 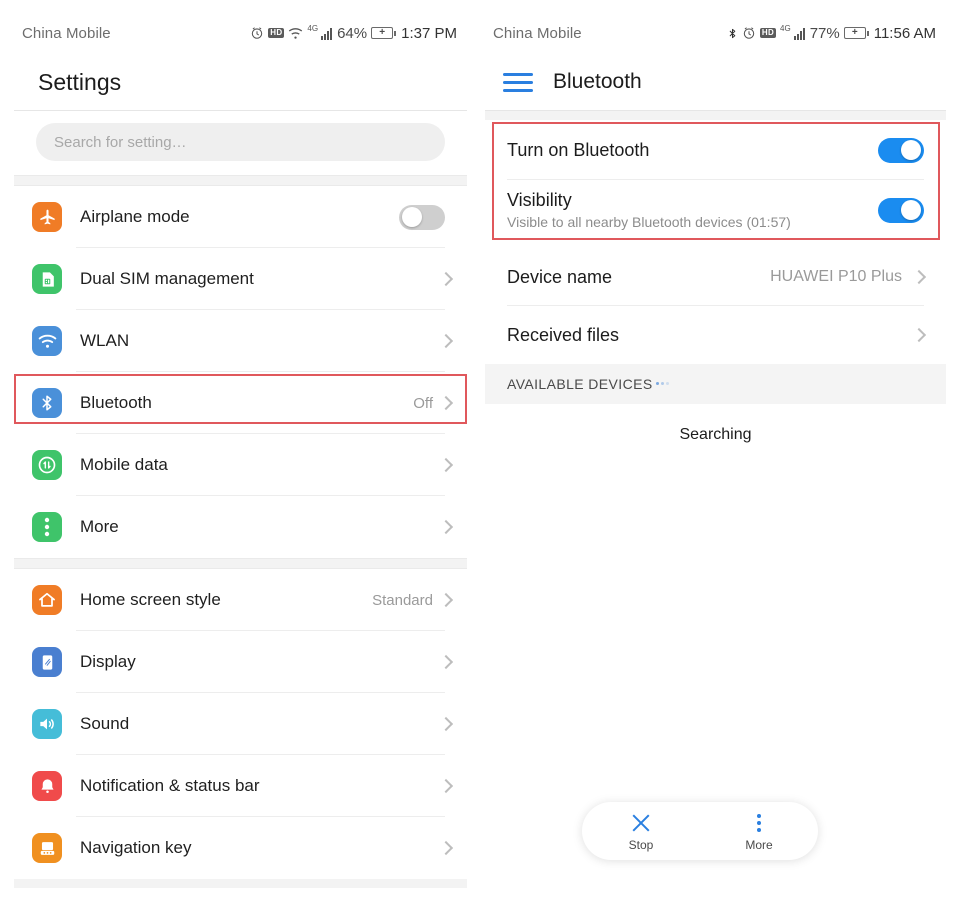 What do you see at coordinates (539, 200) in the screenshot?
I see `visibility-label: Visibility` at bounding box center [539, 200].